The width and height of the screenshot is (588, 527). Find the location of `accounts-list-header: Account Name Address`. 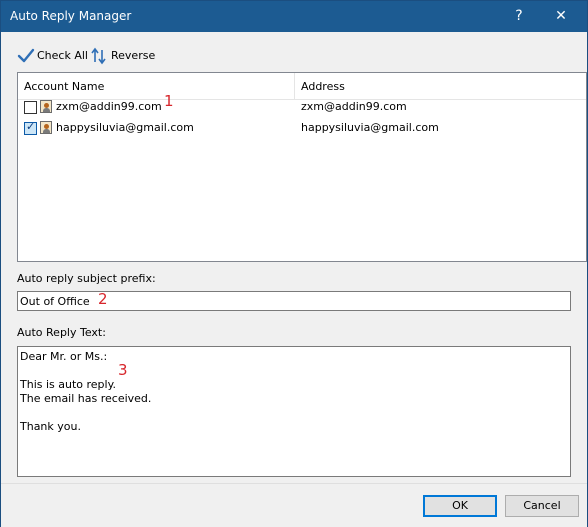

accounts-list-header: Account Name Address is located at coordinates (302, 86).